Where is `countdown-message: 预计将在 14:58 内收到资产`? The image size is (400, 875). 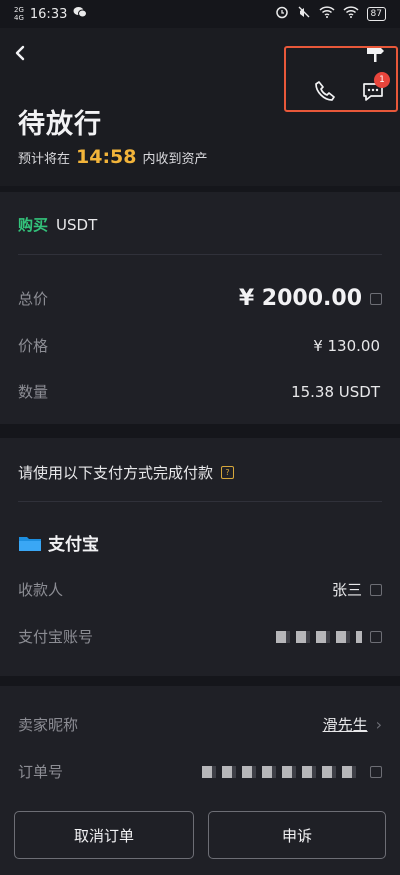 countdown-message: 预计将在 14:58 内收到资产 is located at coordinates (113, 157).